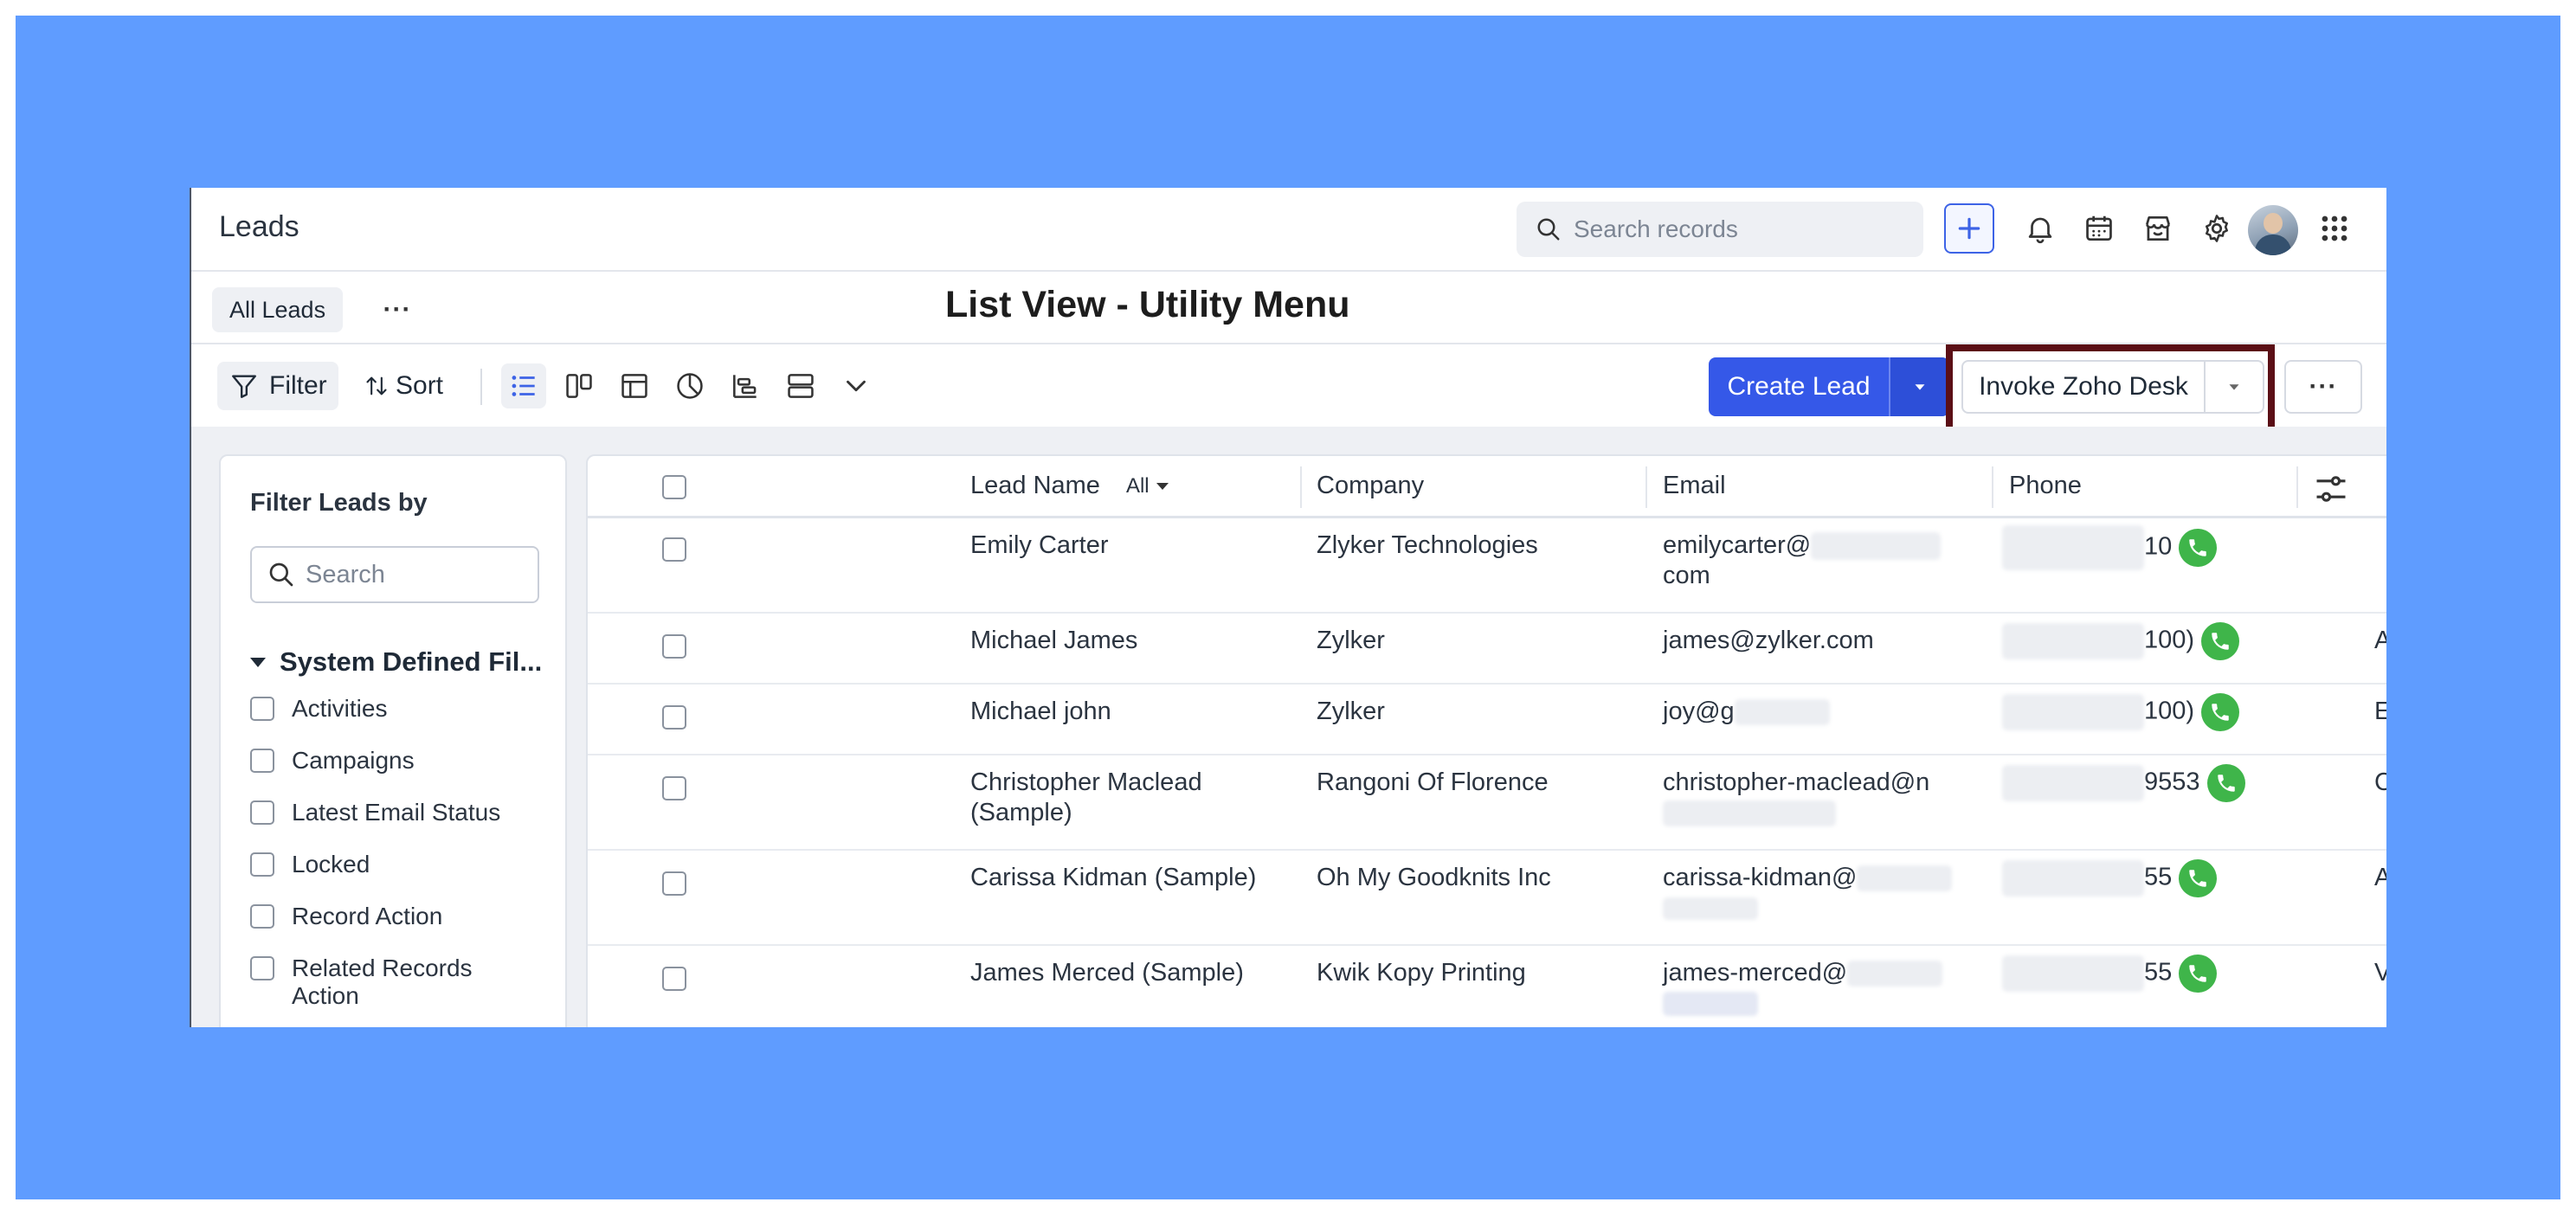  What do you see at coordinates (2169, 640) in the screenshot?
I see `phone-text: 100)` at bounding box center [2169, 640].